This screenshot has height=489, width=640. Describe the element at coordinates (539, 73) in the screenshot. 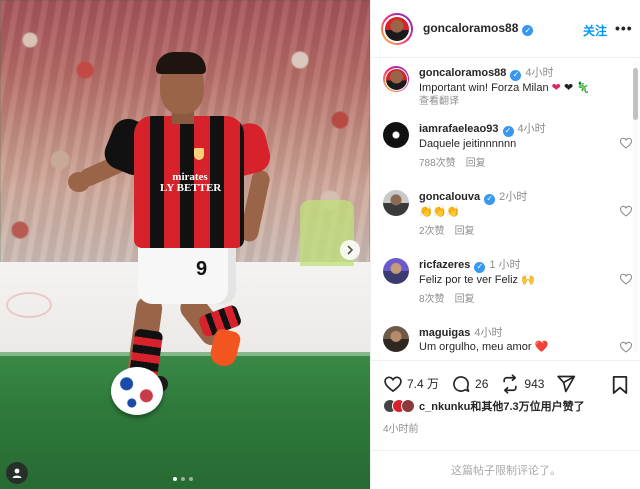

I see `caption-time: 4小时` at that location.